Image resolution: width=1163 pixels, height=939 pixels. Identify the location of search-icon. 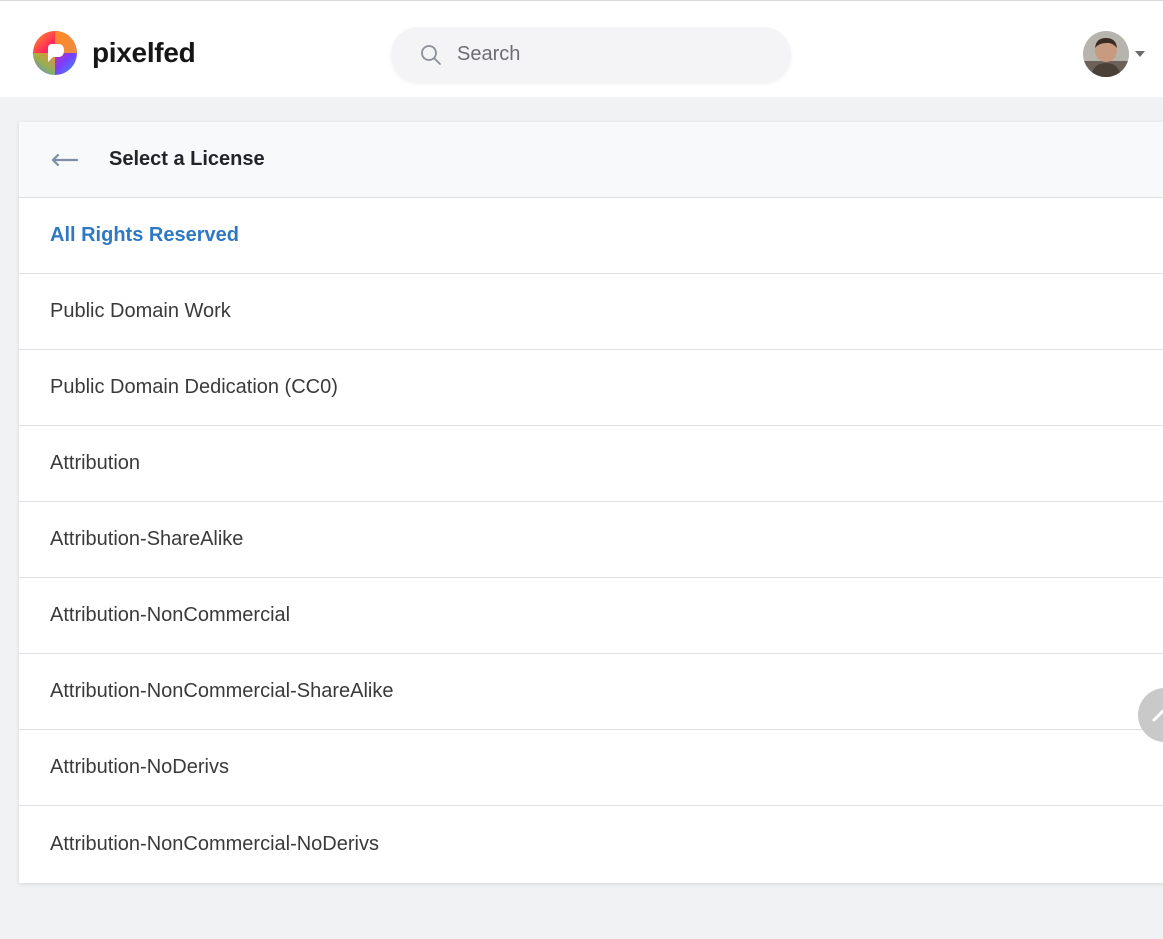
(431, 54).